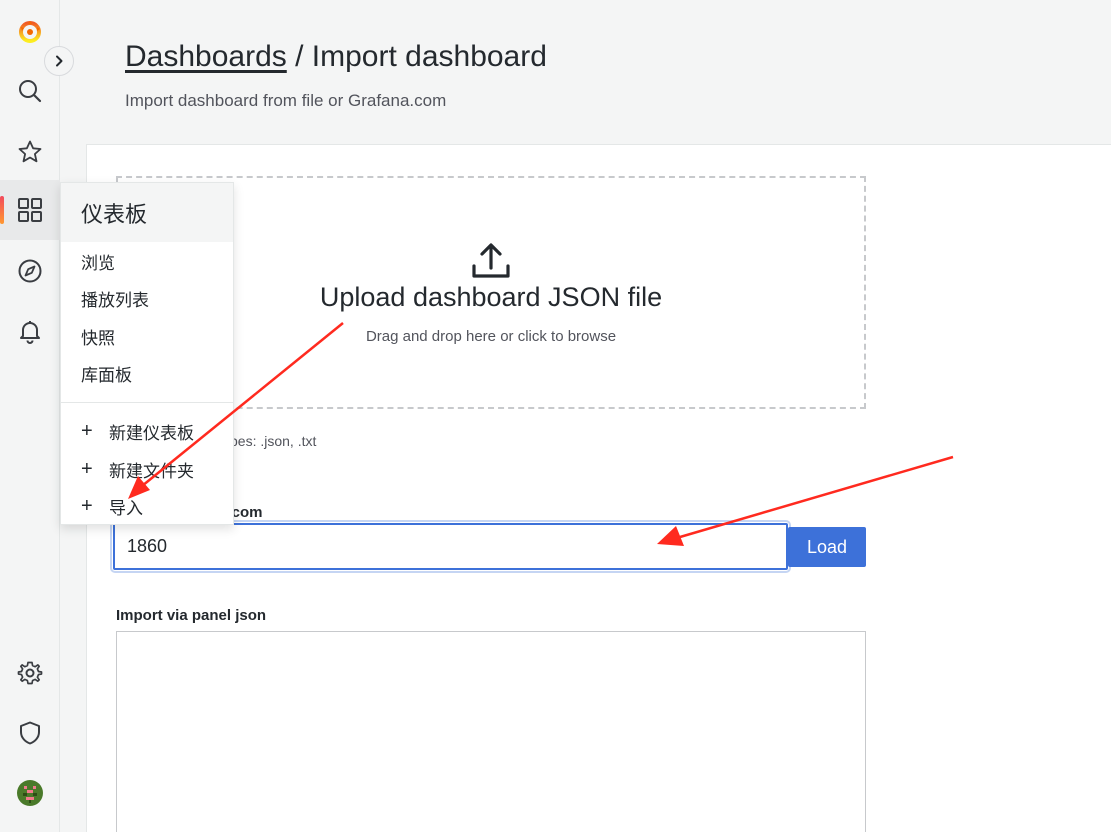  Describe the element at coordinates (115, 298) in the screenshot. I see `menu-item-playlists: 播放列表` at that location.